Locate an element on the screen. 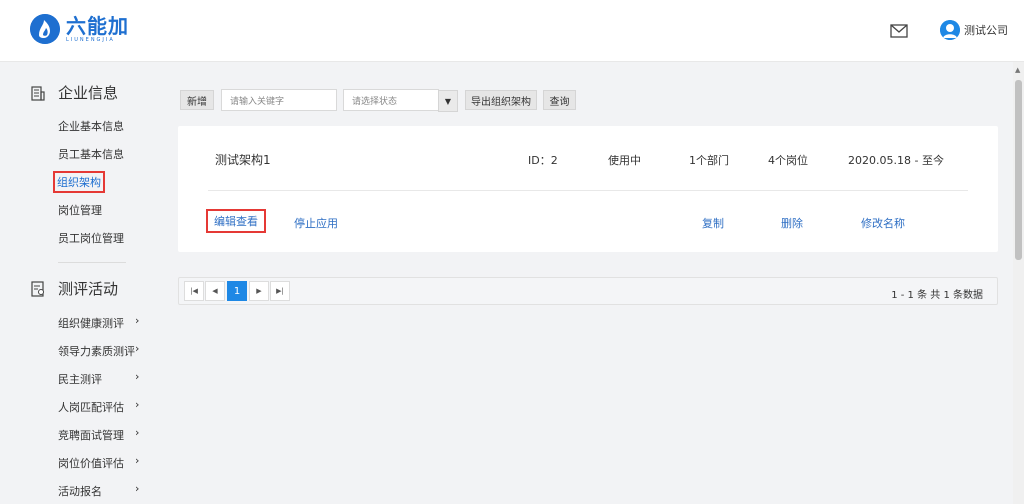 The height and width of the screenshot is (504, 1024). sidebar-item-org-health: 组织健康测评 is located at coordinates (91, 323).